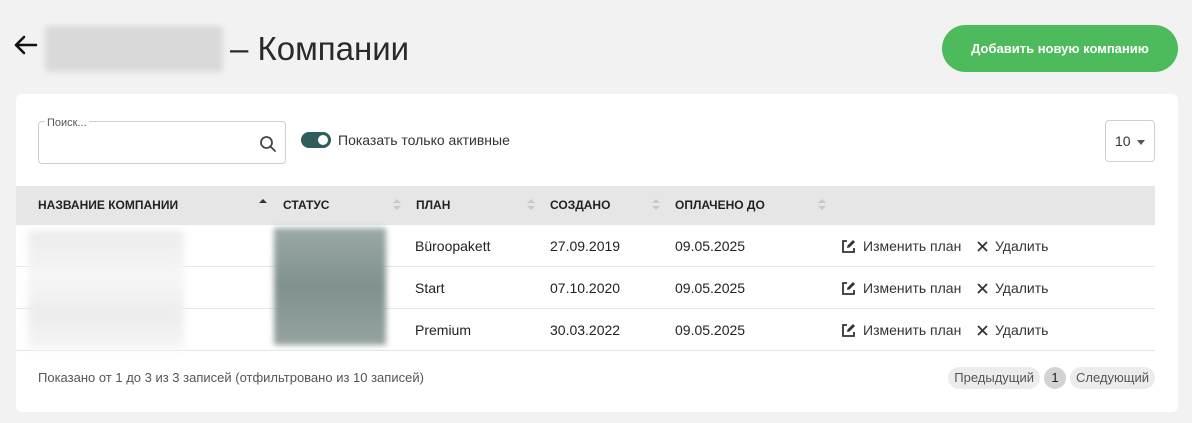  What do you see at coordinates (424, 140) in the screenshot?
I see `active-only-label: Показать только активные` at bounding box center [424, 140].